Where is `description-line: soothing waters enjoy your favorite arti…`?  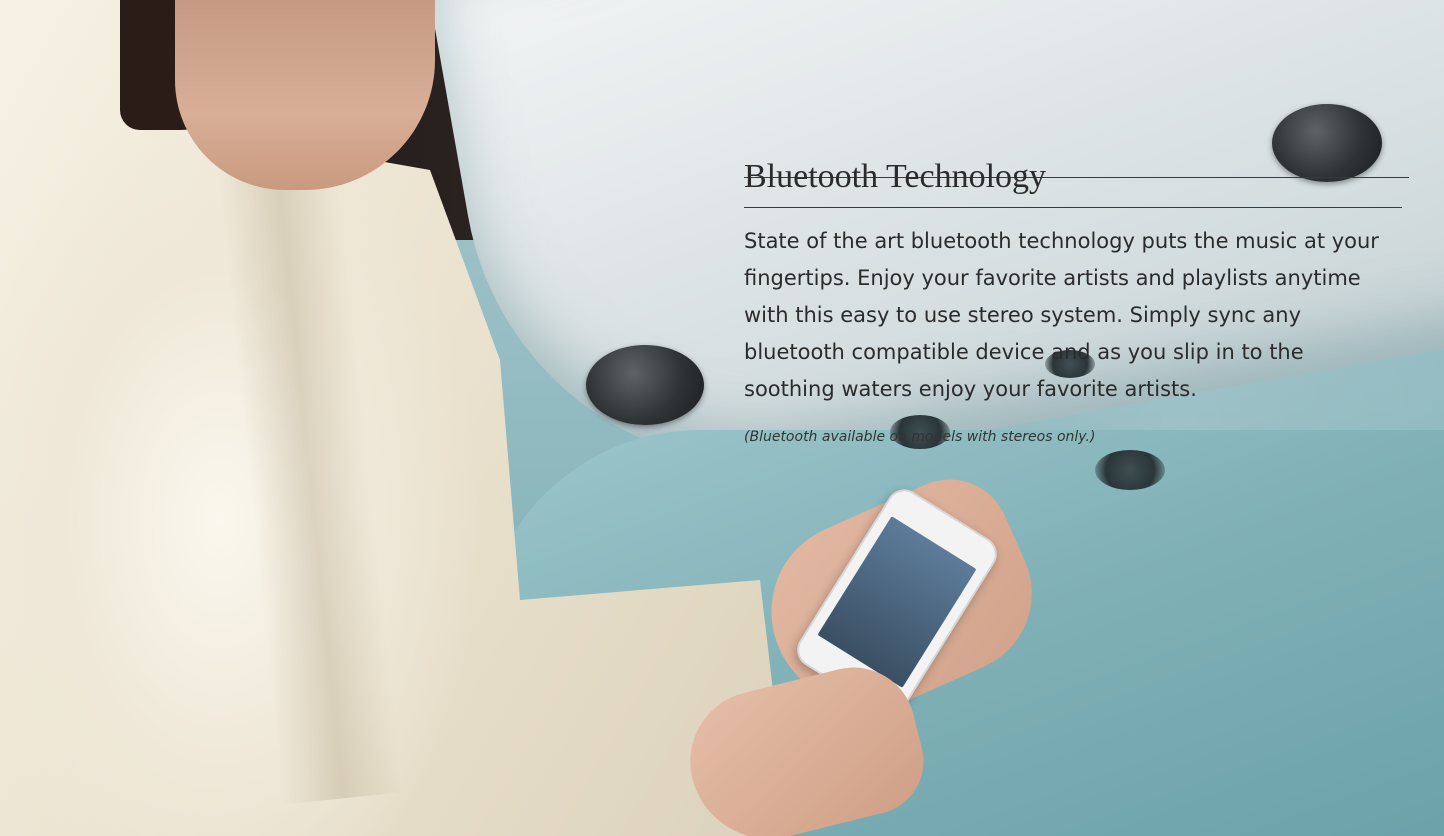
description-line: soothing waters enjoy your favorite arti… is located at coordinates (970, 389).